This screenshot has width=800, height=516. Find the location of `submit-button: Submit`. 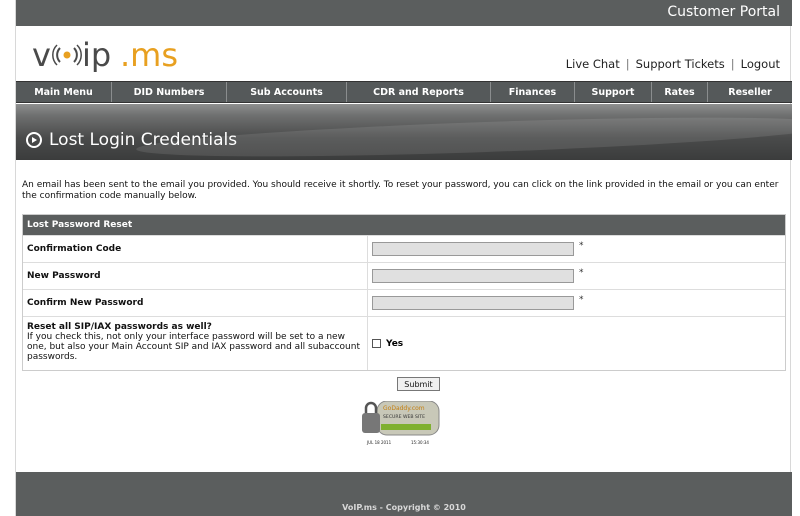

submit-button: Submit is located at coordinates (418, 384).